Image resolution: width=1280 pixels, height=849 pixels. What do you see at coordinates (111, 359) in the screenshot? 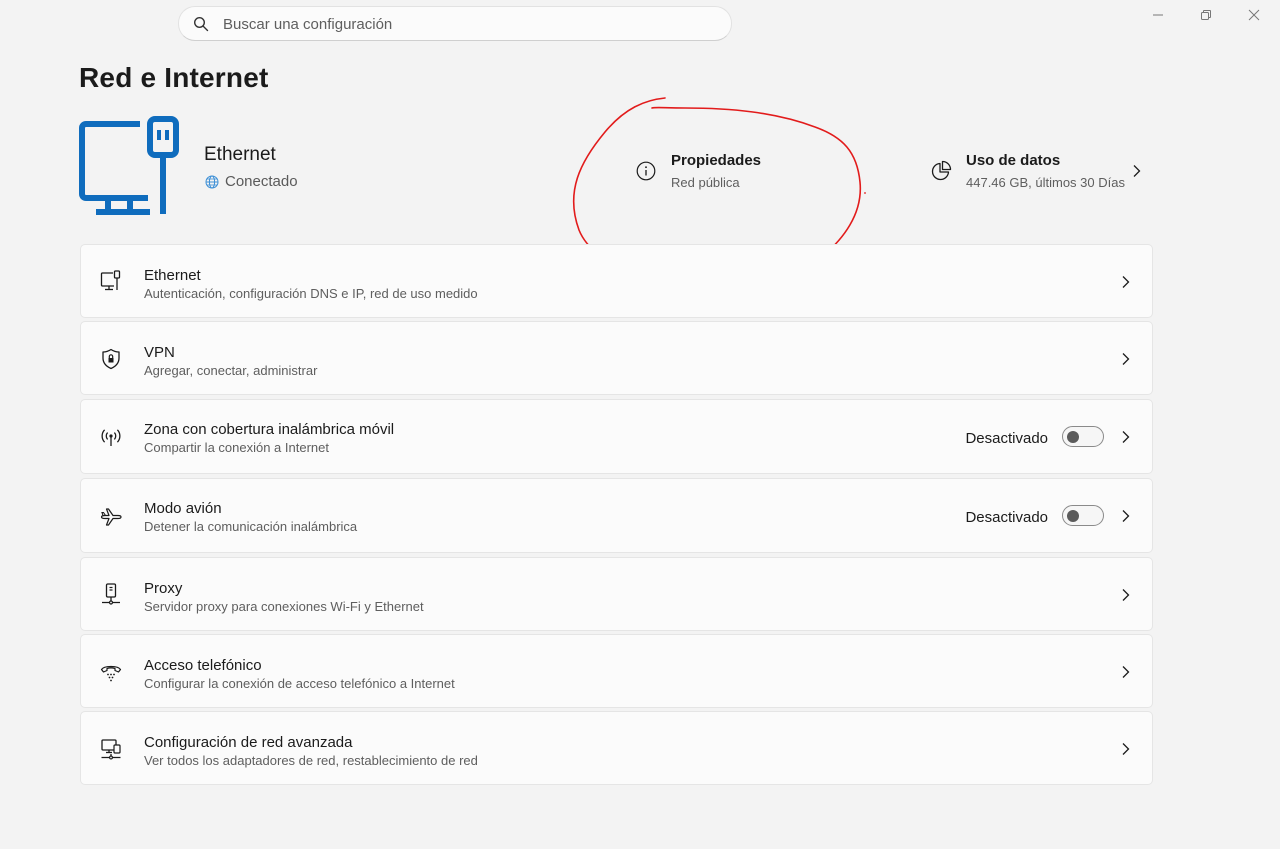
I see `shield-icon` at bounding box center [111, 359].